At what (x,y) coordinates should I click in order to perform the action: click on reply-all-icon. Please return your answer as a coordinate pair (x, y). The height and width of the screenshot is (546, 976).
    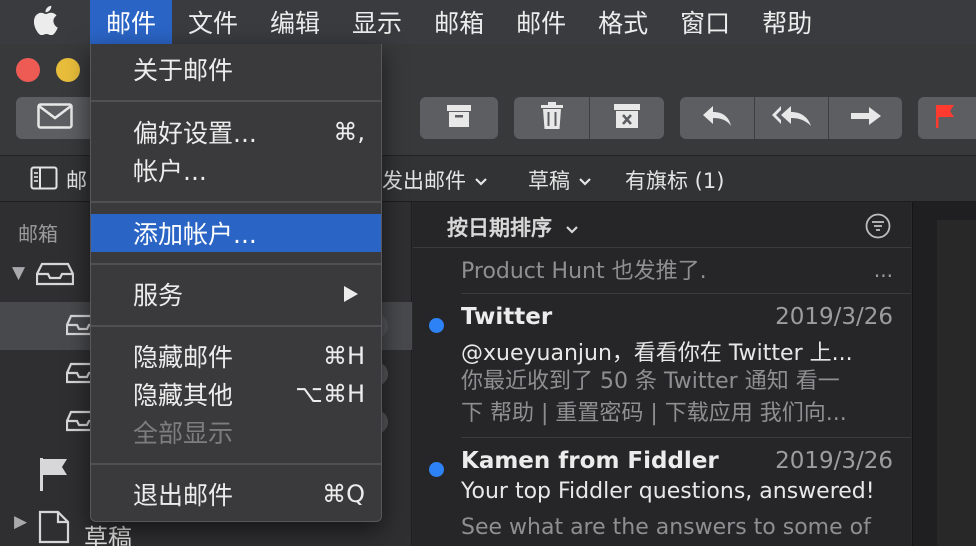
    Looking at the image, I should click on (792, 118).